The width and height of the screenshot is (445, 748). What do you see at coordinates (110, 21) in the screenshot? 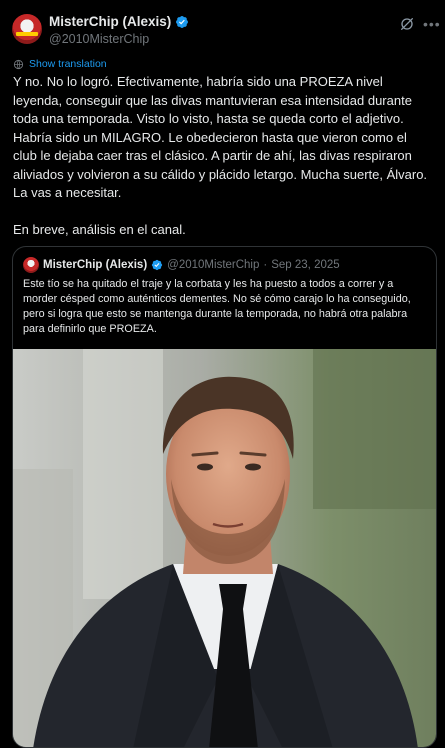
I see `author-display-name: MisterChip (Alexis)` at bounding box center [110, 21].